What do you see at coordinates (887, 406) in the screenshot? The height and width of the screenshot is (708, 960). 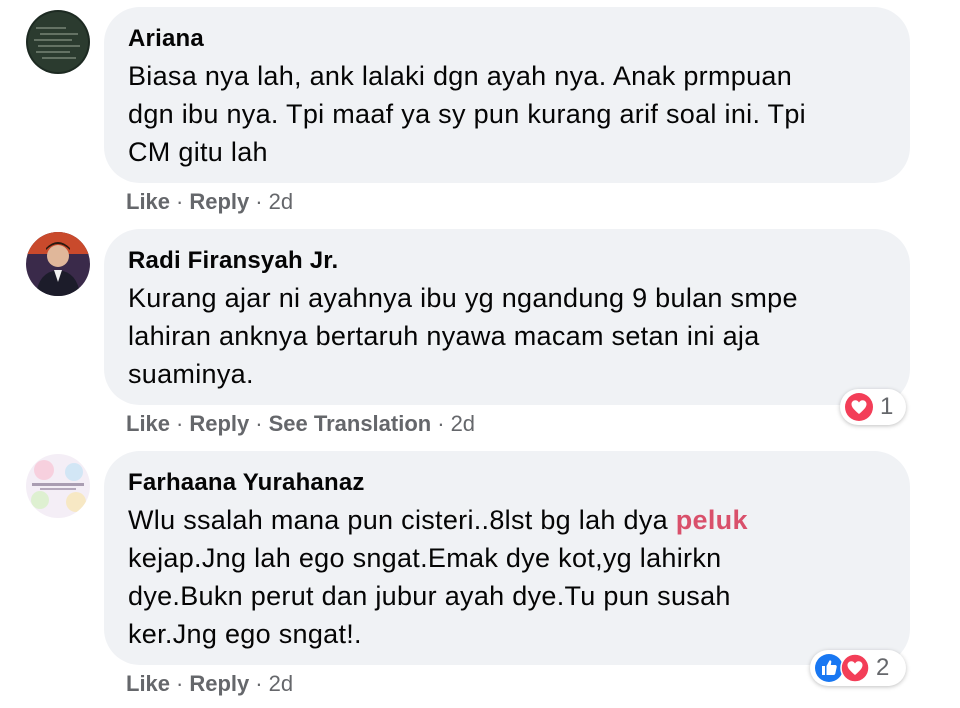 I see `reaction-count: 1` at bounding box center [887, 406].